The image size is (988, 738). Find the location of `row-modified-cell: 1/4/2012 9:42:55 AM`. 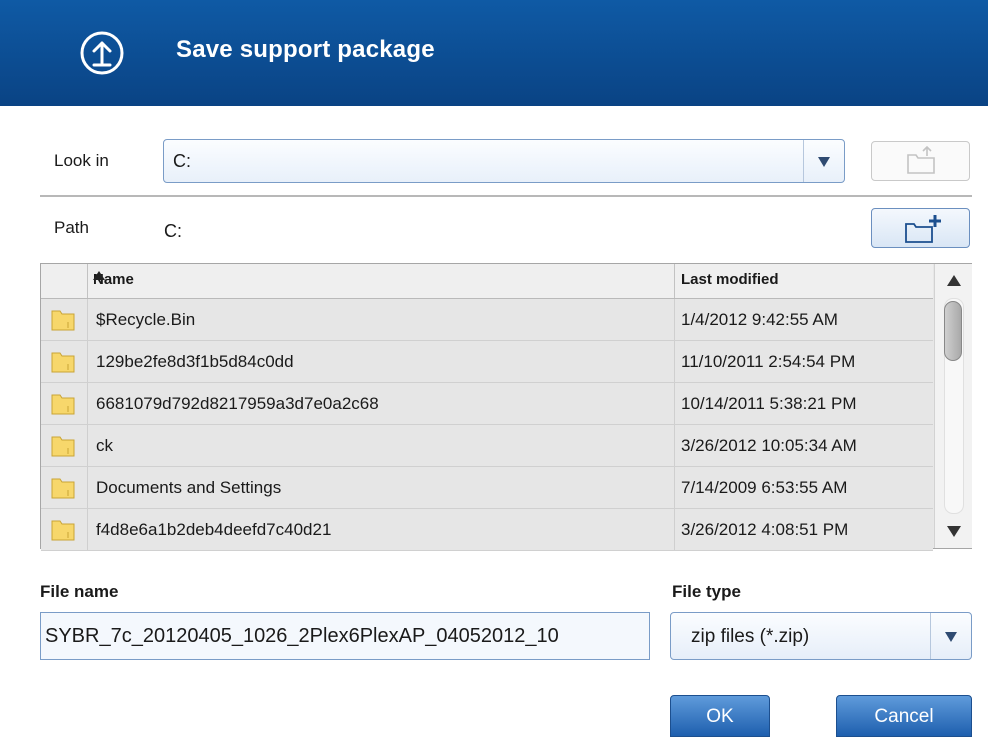

row-modified-cell: 1/4/2012 9:42:55 AM is located at coordinates (804, 319).